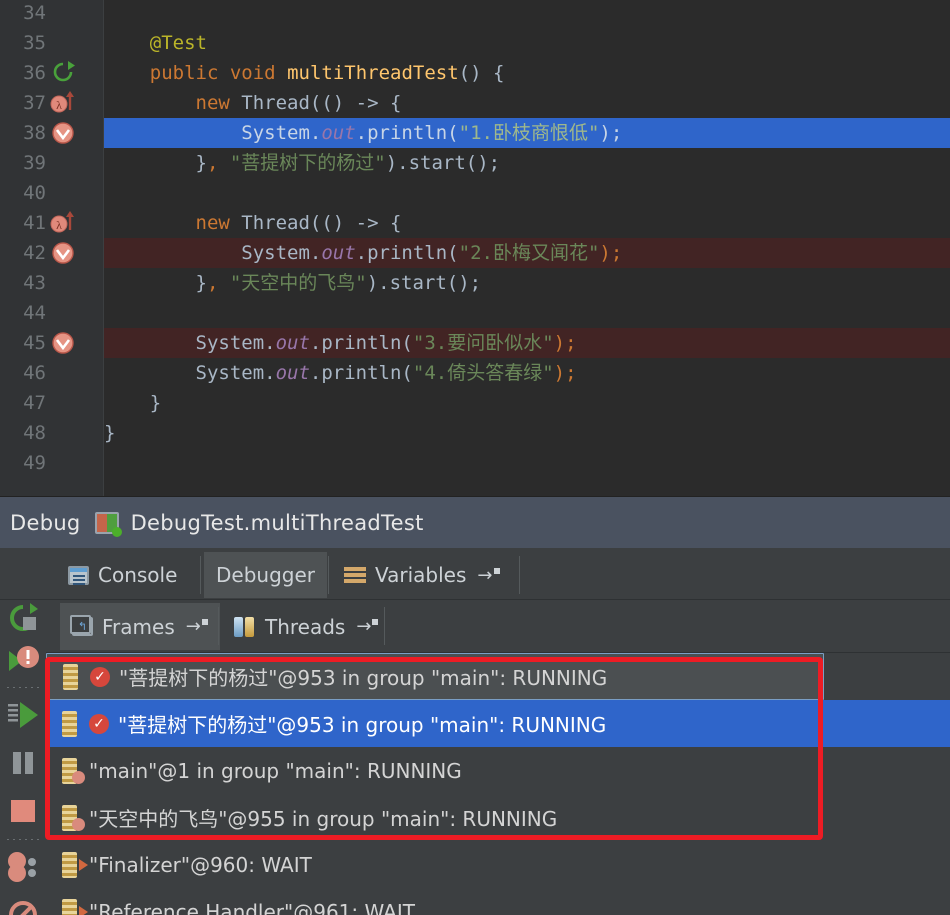 The image size is (950, 915). What do you see at coordinates (138, 575) in the screenshot?
I see `tab-console-label: Console` at bounding box center [138, 575].